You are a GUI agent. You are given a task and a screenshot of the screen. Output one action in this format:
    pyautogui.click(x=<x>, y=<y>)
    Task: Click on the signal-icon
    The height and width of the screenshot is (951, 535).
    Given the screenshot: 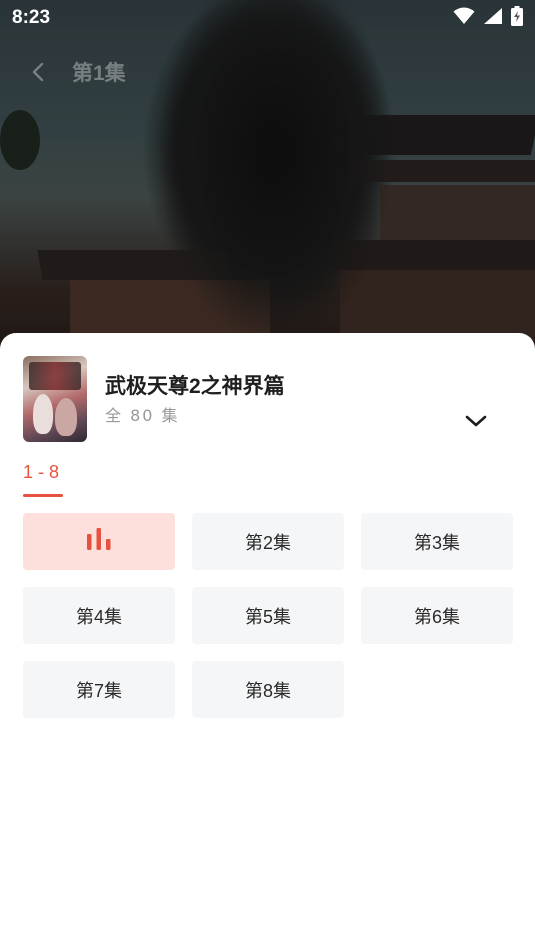 What is the action you would take?
    pyautogui.click(x=493, y=18)
    